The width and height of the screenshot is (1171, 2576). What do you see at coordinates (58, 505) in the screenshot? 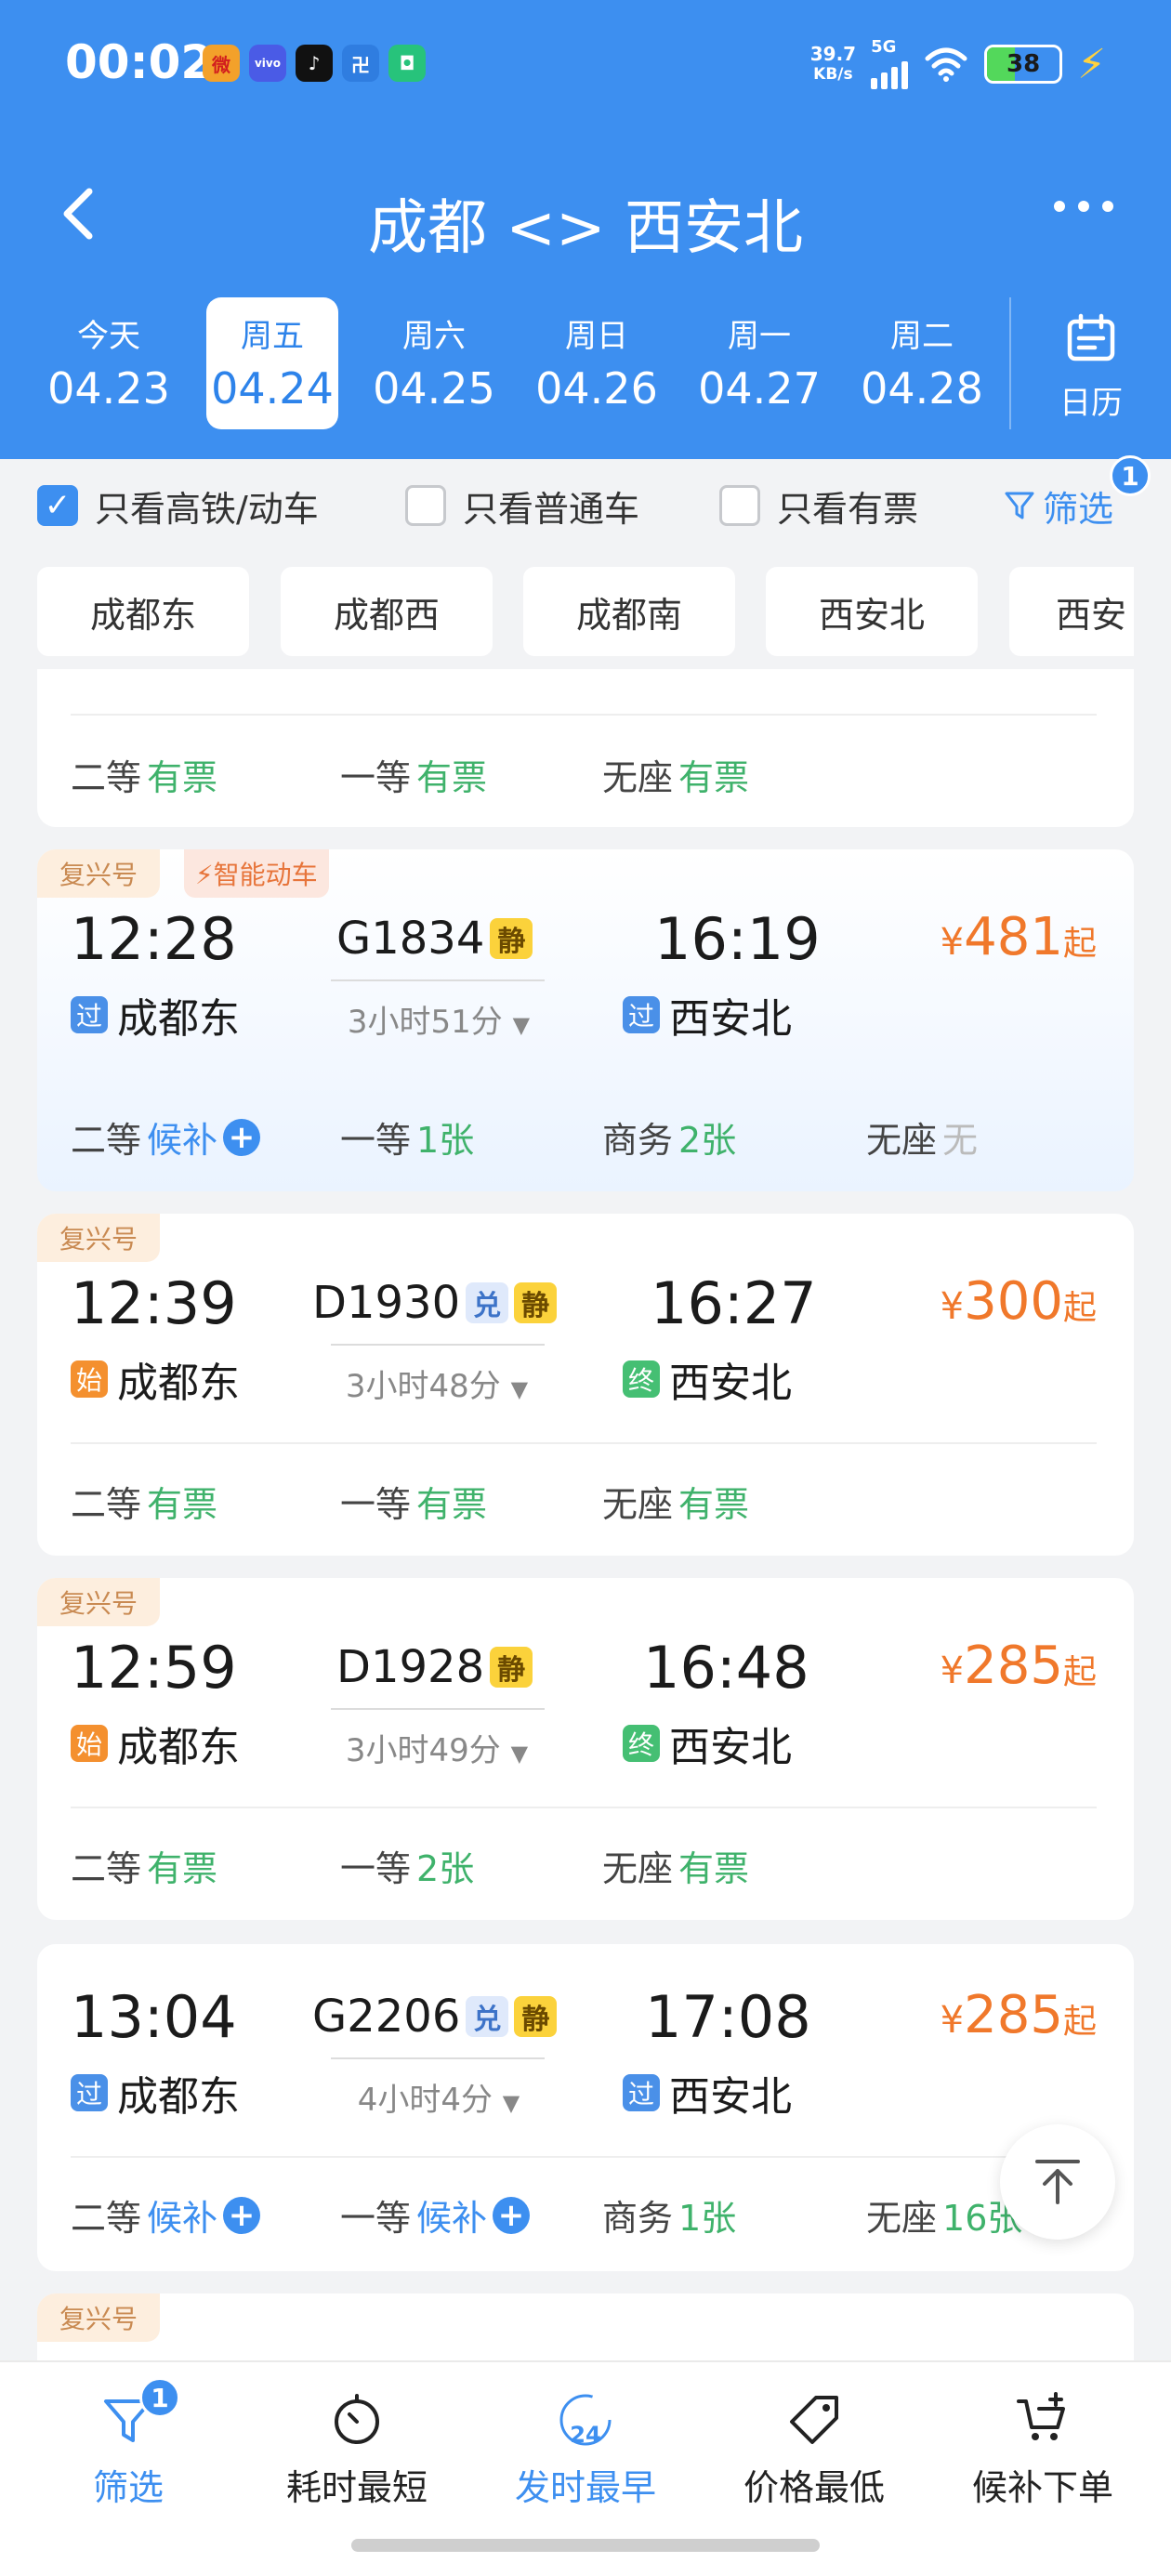
I see `checkbox-checked-icon: ✓` at bounding box center [58, 505].